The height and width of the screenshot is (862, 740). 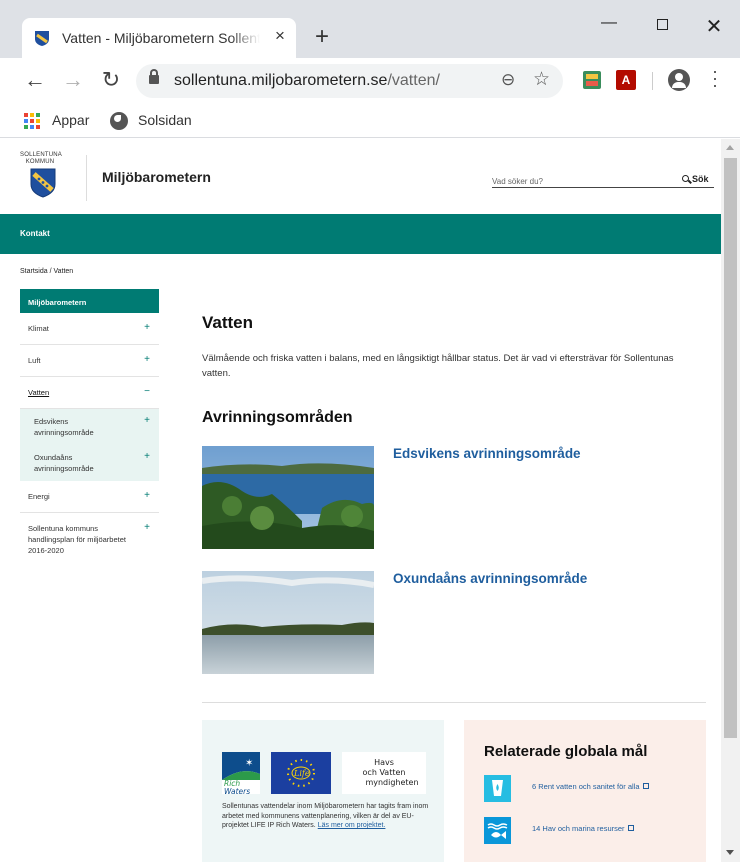 I want to click on minimize-button: —, so click(x=609, y=26).